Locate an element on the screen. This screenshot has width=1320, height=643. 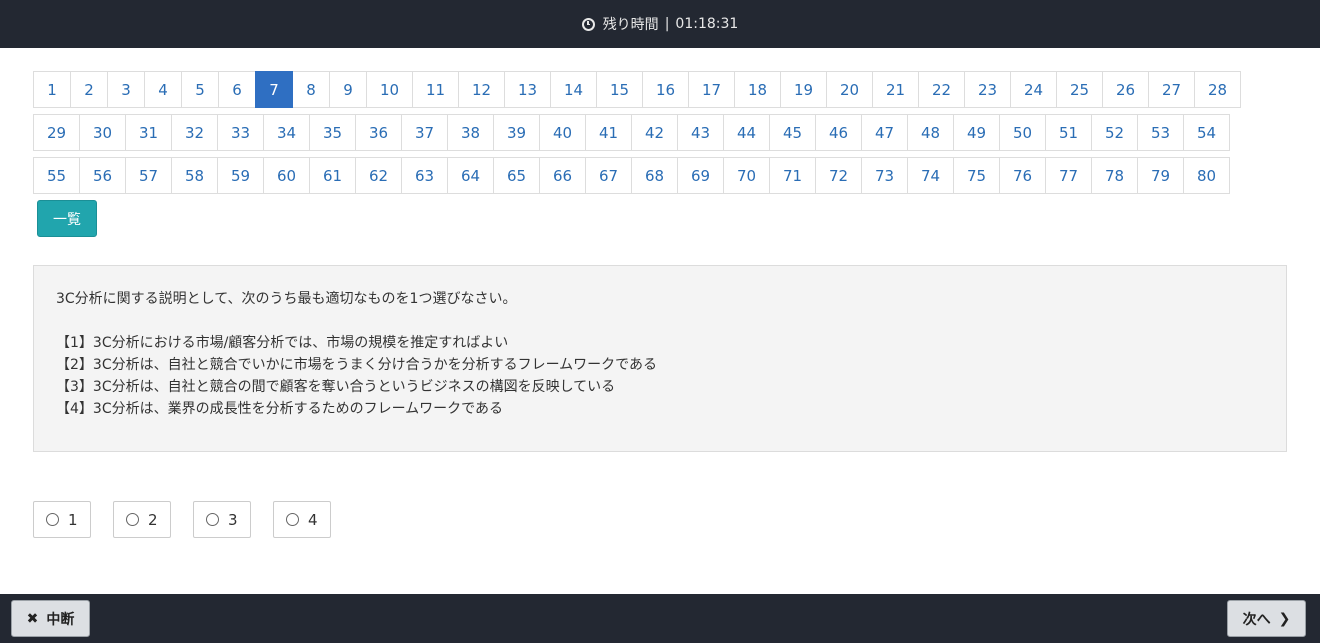
page-number-12: 12 is located at coordinates (481, 89).